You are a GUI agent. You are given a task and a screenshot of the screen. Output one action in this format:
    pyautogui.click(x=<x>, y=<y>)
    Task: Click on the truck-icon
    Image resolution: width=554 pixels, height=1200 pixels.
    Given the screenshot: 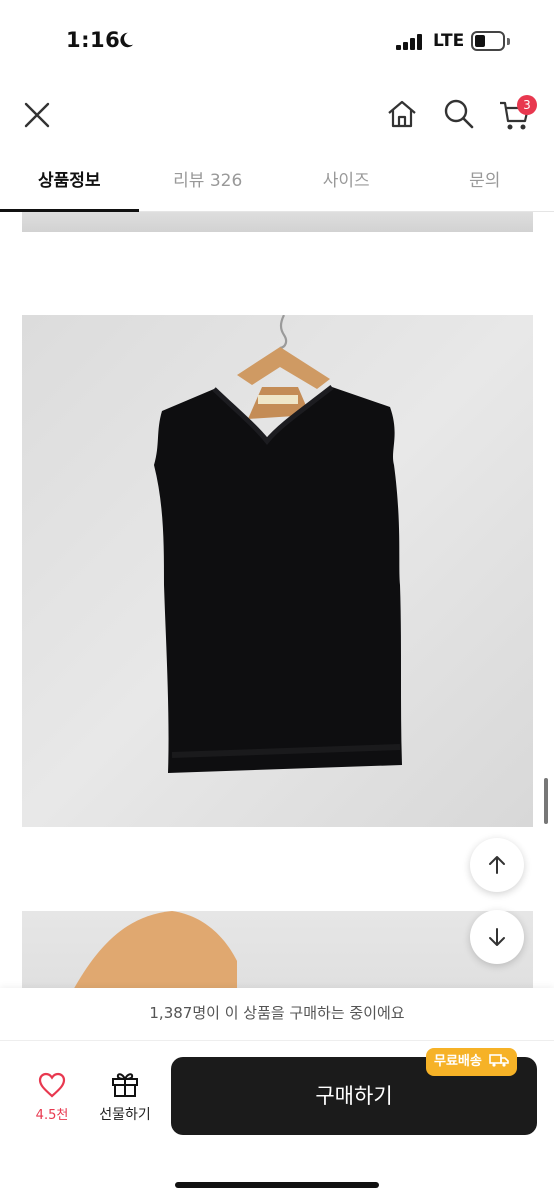 What is the action you would take?
    pyautogui.click(x=499, y=1060)
    